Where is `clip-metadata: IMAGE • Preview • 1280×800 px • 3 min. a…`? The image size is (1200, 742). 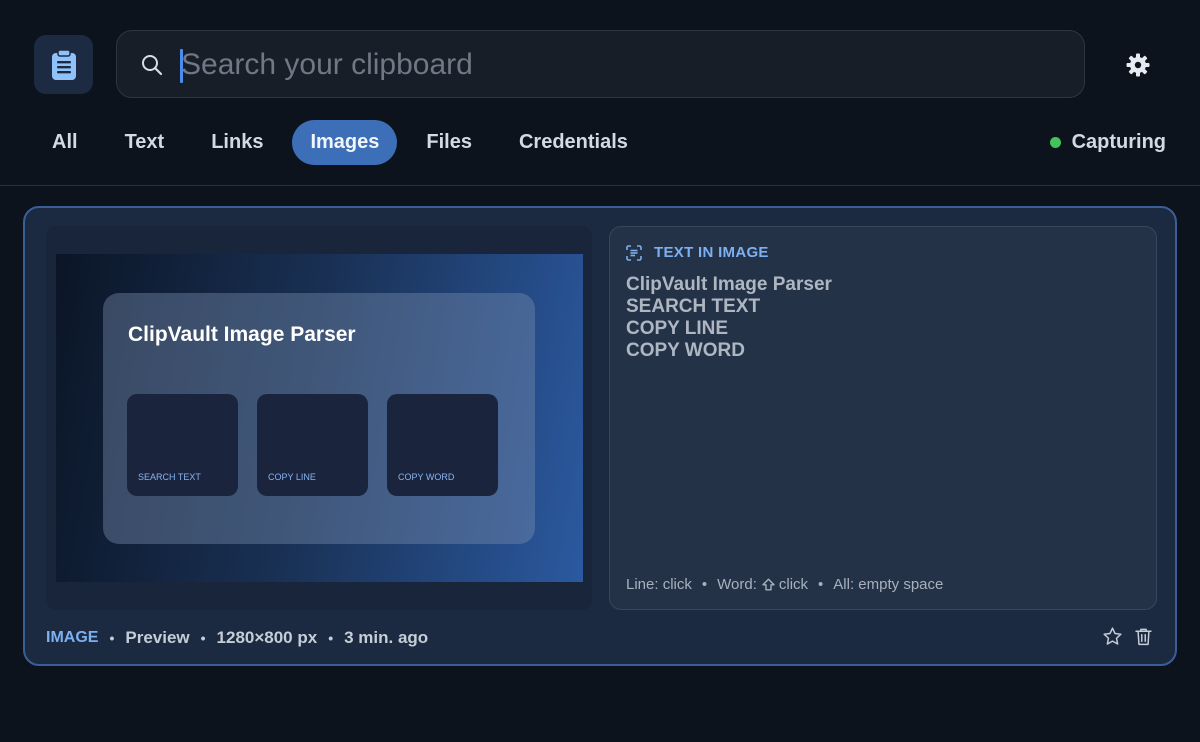 clip-metadata: IMAGE • Preview • 1280×800 px • 3 min. a… is located at coordinates (237, 638).